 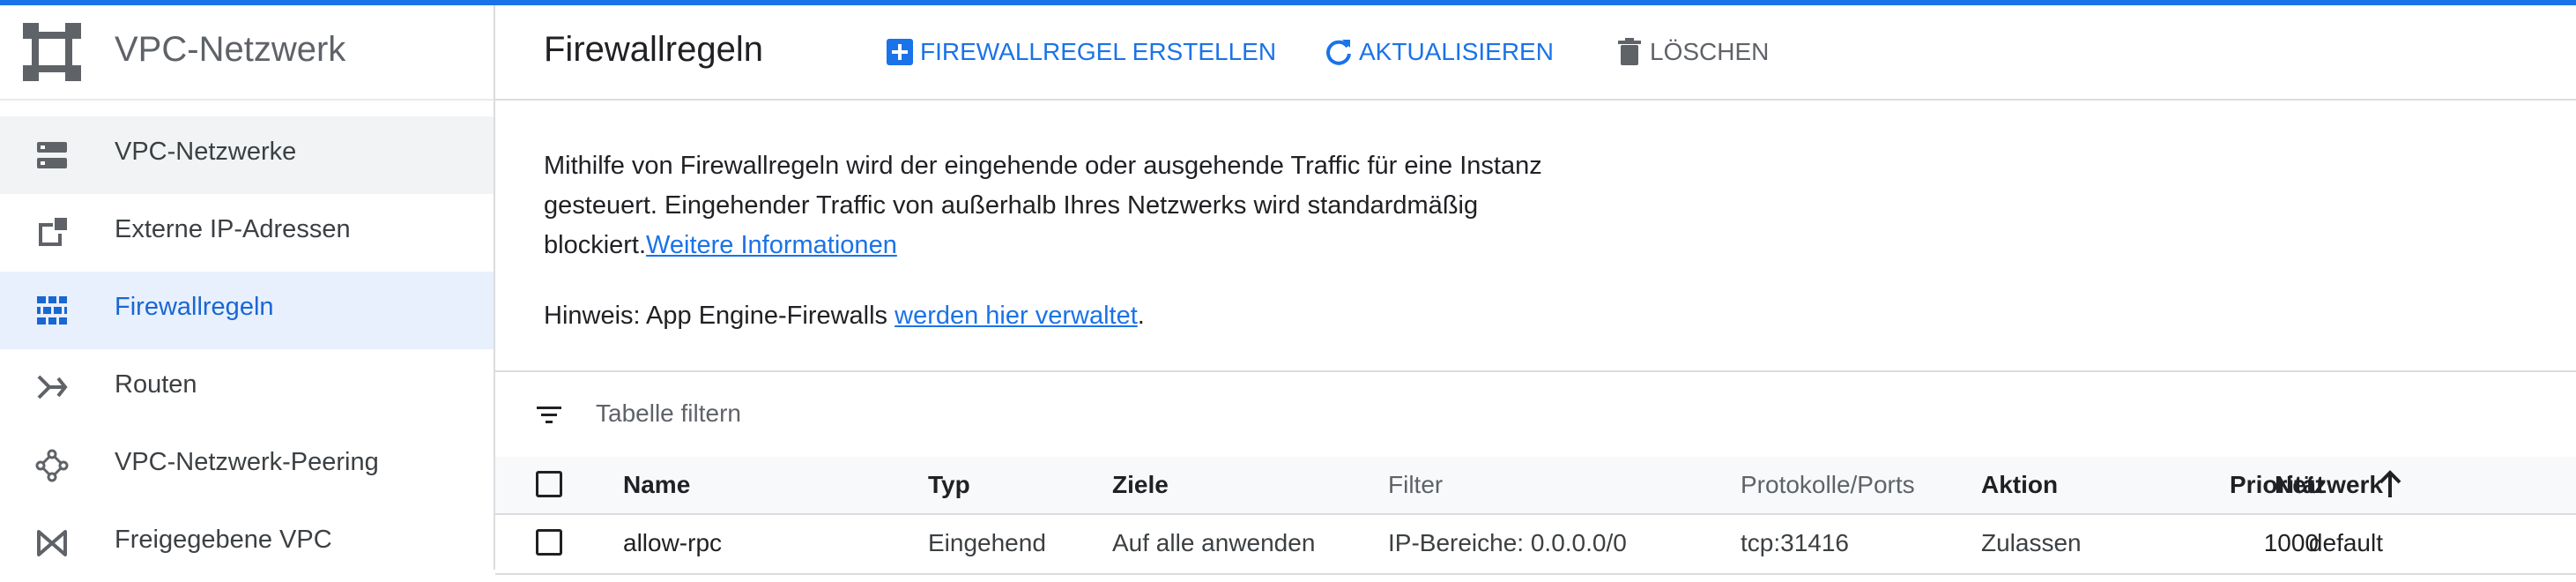 What do you see at coordinates (549, 542) in the screenshot?
I see `row-checkbox` at bounding box center [549, 542].